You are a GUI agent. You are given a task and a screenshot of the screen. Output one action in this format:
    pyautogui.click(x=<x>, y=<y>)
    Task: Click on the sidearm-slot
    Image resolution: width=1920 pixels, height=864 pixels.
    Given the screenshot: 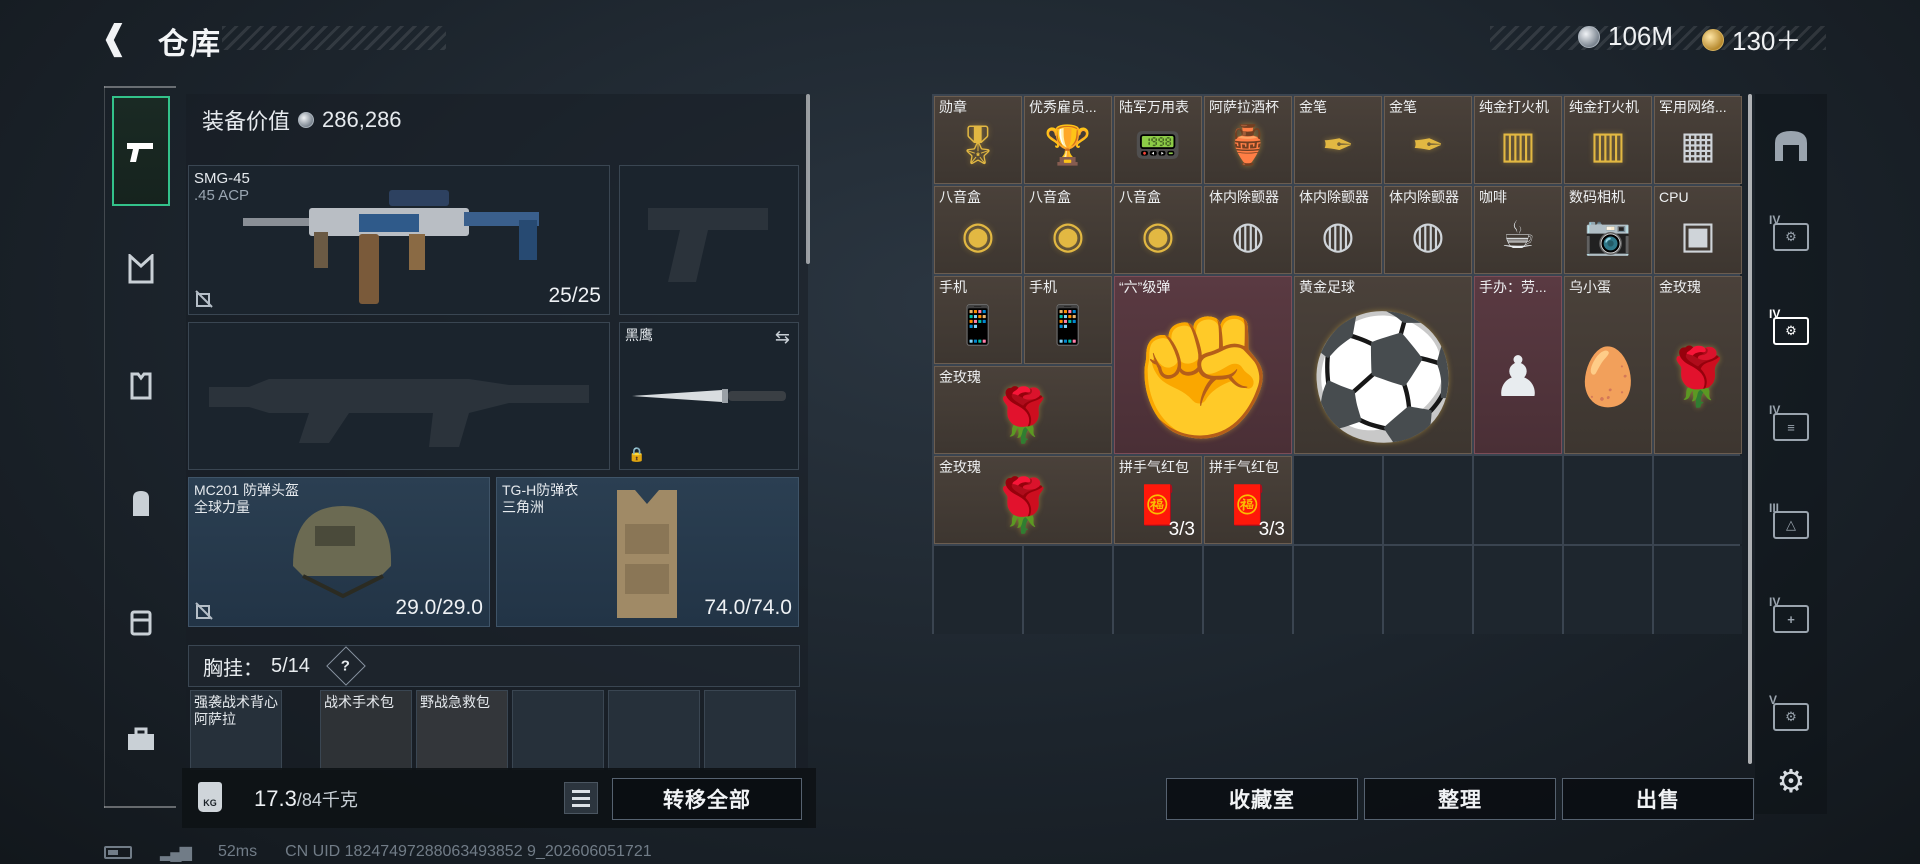 What is the action you would take?
    pyautogui.click(x=709, y=240)
    